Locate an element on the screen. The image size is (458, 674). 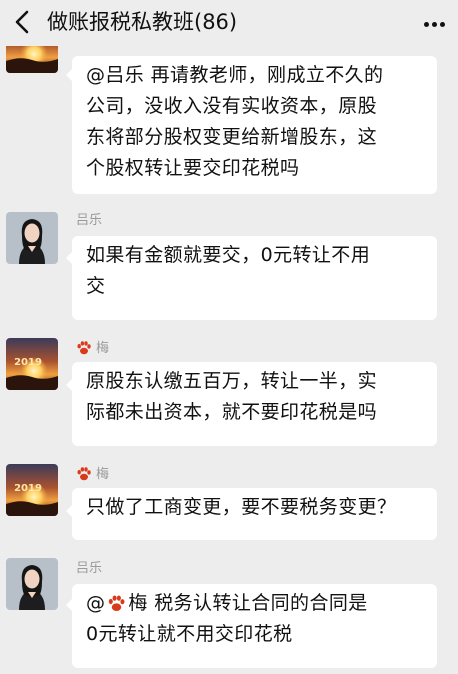
message-line: @ 梅 税务认转让合同的合同是 is located at coordinates (254, 603).